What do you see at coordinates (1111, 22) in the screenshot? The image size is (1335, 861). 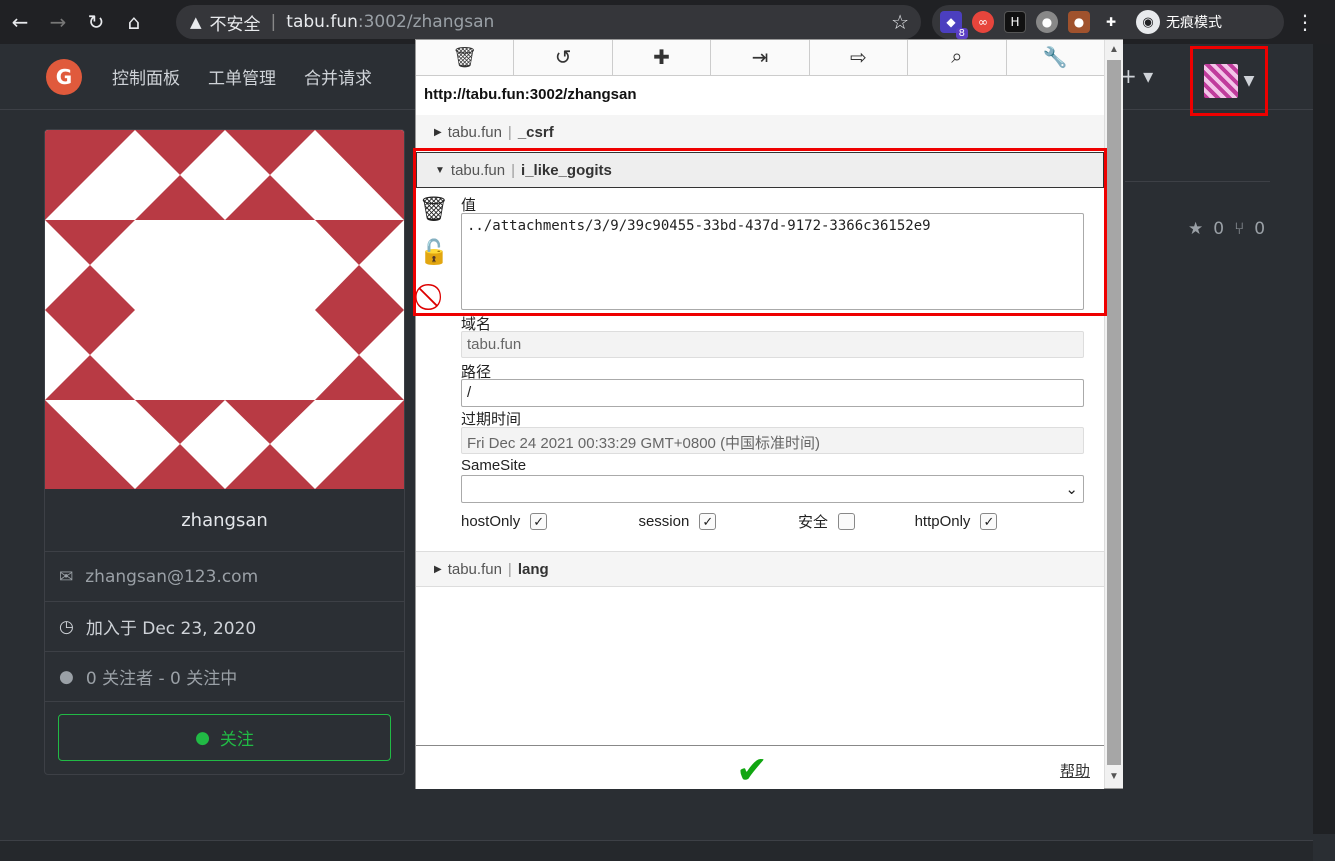 I see `puzzle-icon: ✚` at bounding box center [1111, 22].